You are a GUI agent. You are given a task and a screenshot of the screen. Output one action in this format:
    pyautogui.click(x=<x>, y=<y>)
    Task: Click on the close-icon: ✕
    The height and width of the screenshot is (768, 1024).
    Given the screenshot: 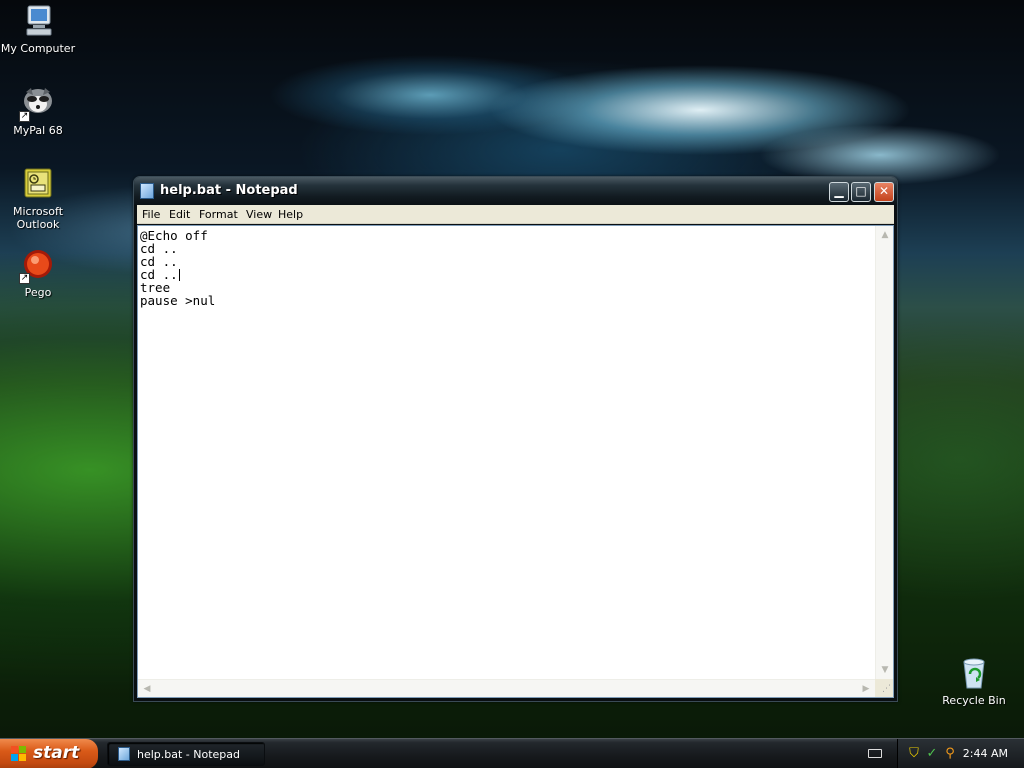 What is the action you would take?
    pyautogui.click(x=884, y=191)
    